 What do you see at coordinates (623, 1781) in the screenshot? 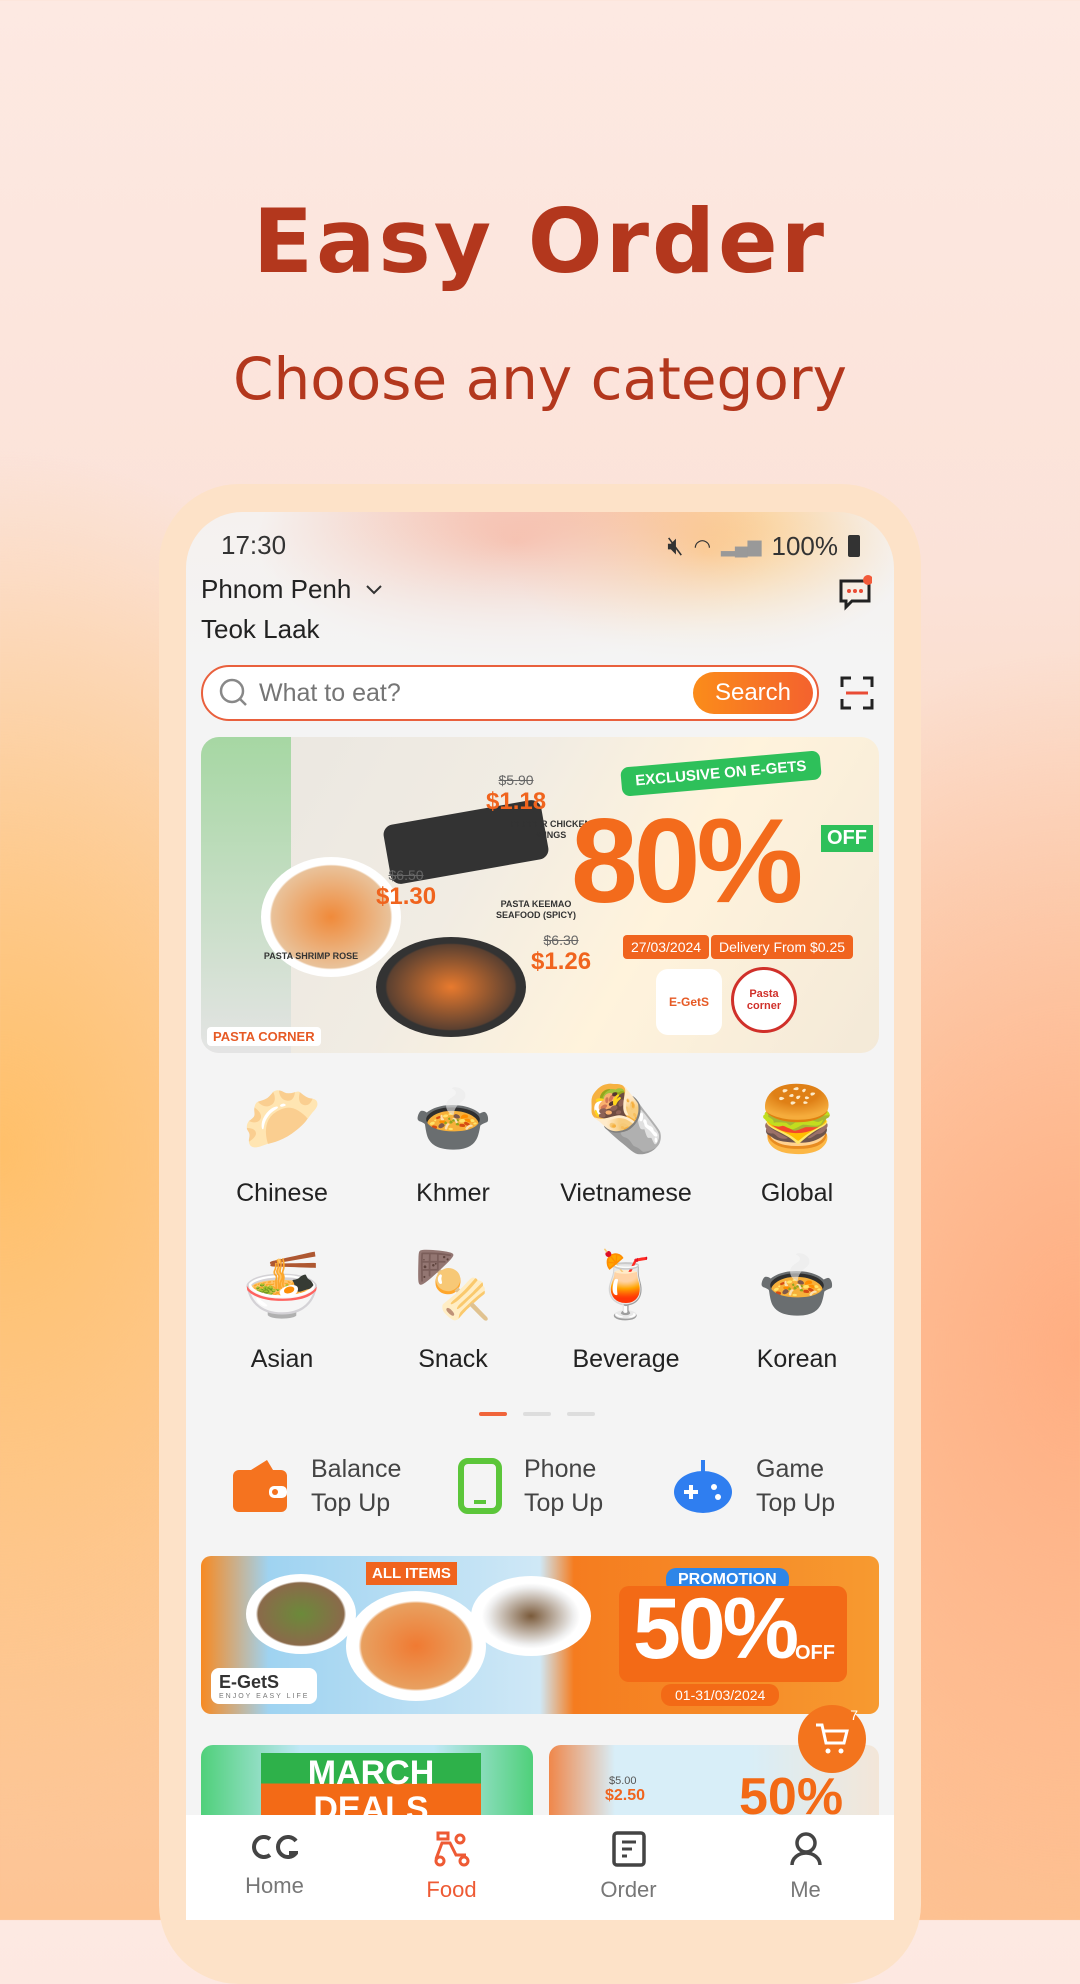
I see `old-price: $5.00` at bounding box center [623, 1781].